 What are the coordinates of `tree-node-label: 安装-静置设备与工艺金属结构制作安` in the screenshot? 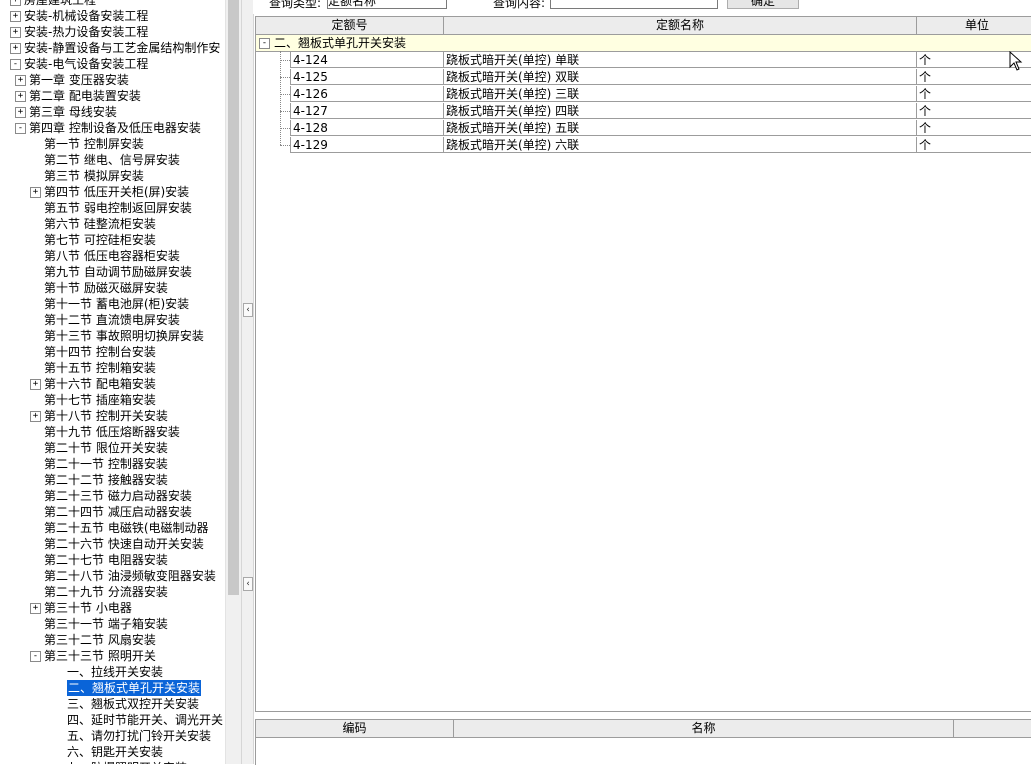 It's located at (122, 48).